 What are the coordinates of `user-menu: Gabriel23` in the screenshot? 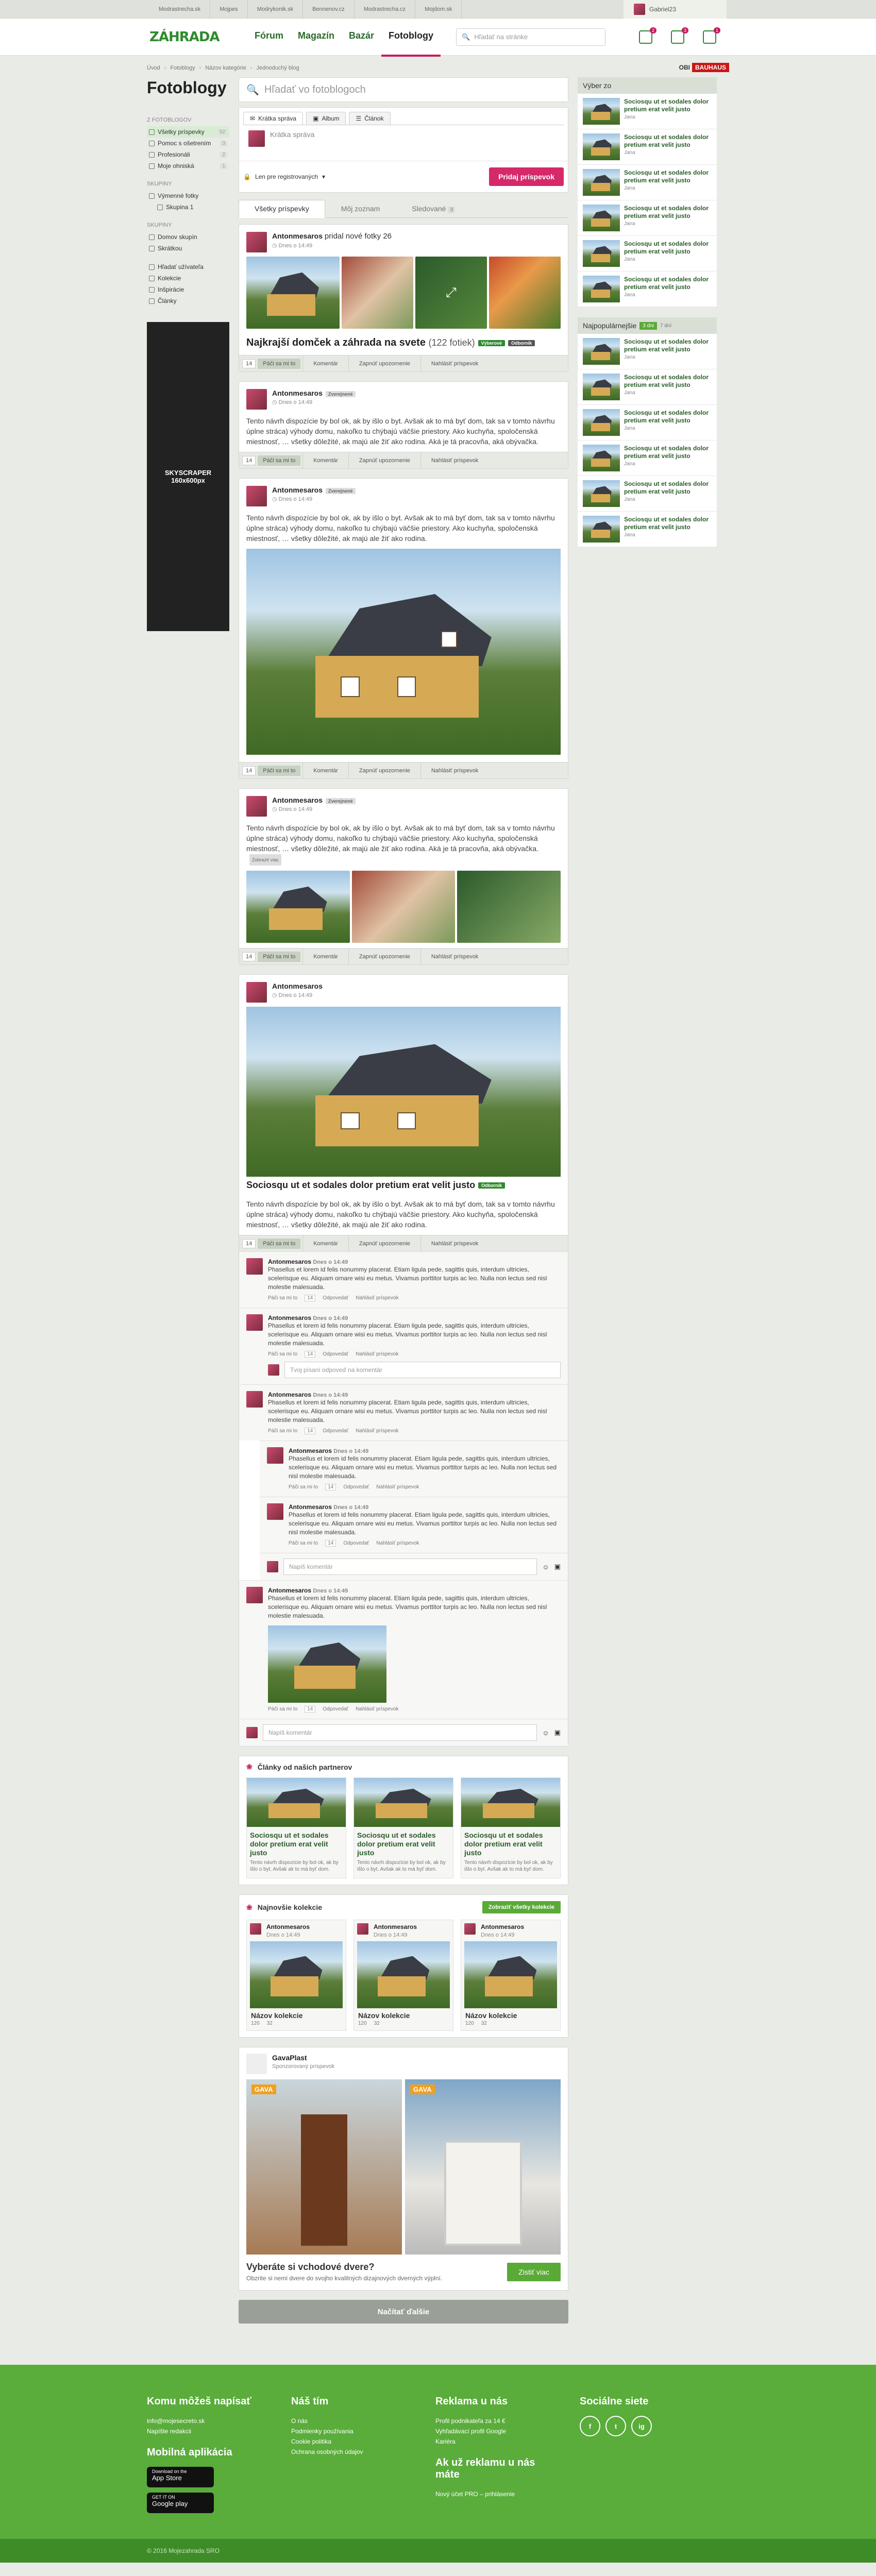 It's located at (675, 9).